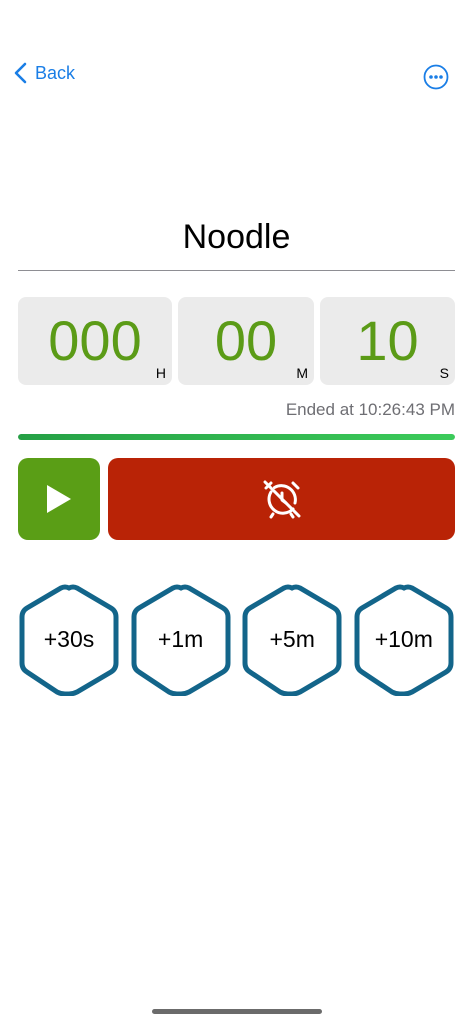 This screenshot has height=1024, width=473. I want to click on add-plus-5m-button: +5m, so click(292, 640).